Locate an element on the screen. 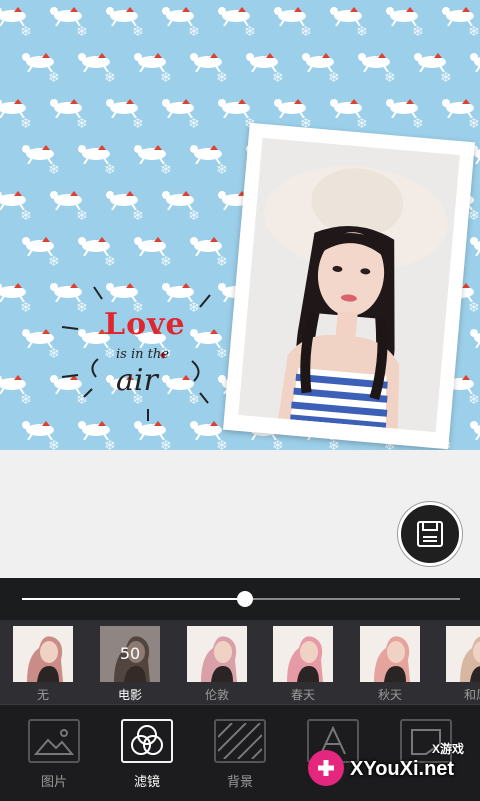  tool-background: 背景 is located at coordinates (240, 754).